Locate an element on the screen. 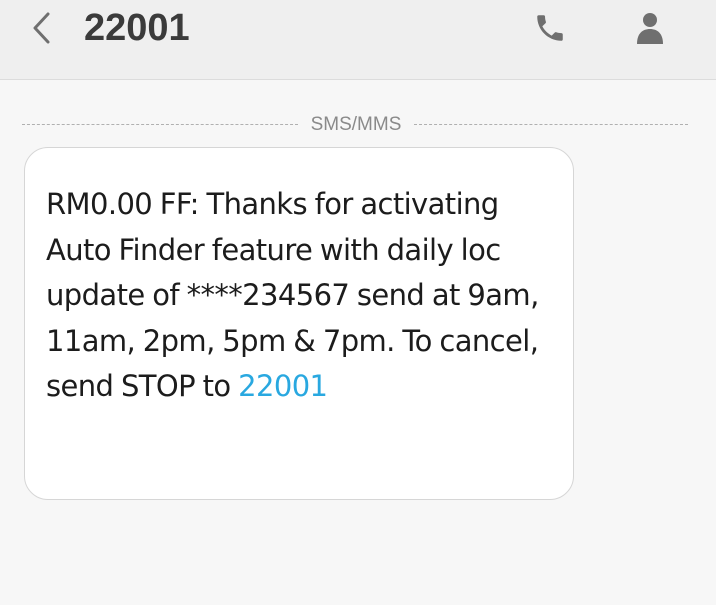 The width and height of the screenshot is (716, 605). message-type-label: SMS/MMS is located at coordinates (356, 124).